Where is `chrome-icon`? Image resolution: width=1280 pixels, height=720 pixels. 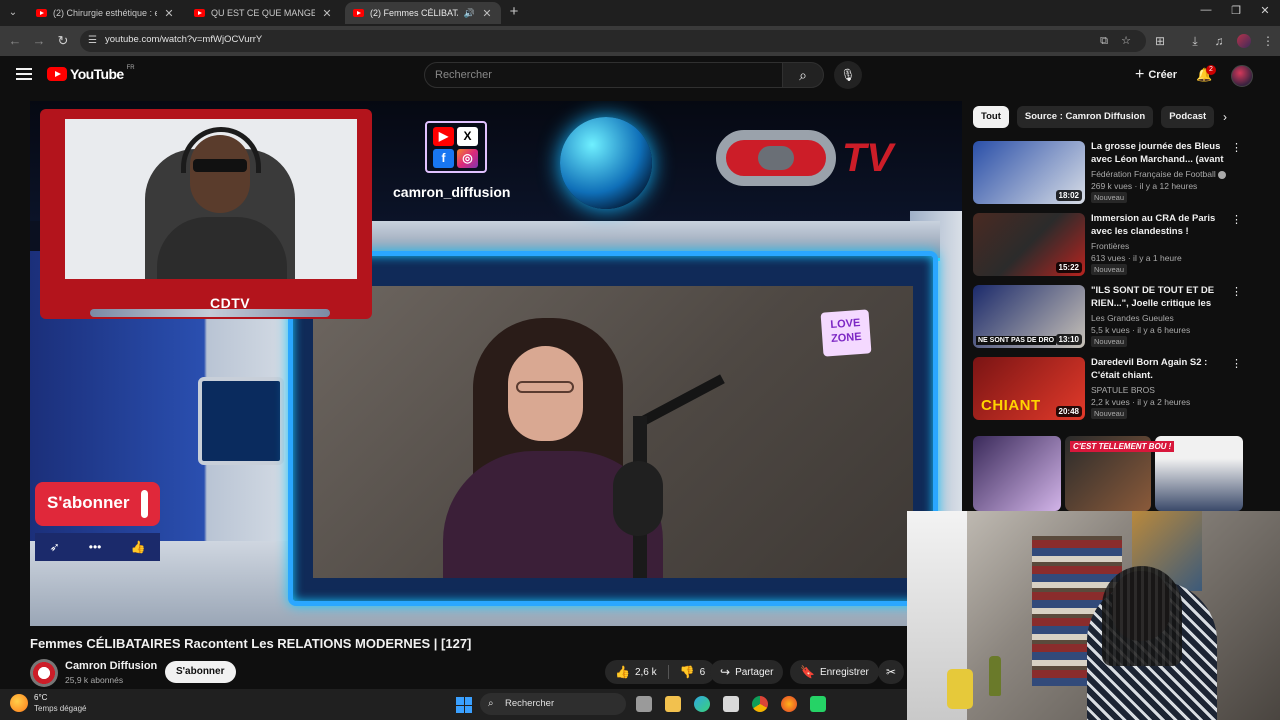
chrome-icon is located at coordinates (760, 704).